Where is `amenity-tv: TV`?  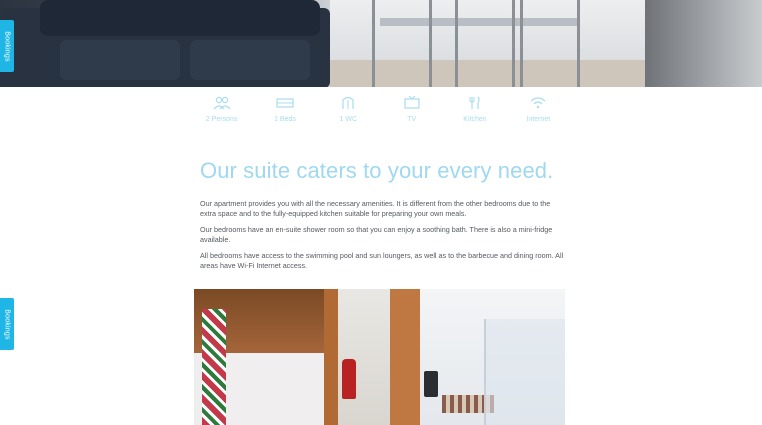 amenity-tv: TV is located at coordinates (411, 110).